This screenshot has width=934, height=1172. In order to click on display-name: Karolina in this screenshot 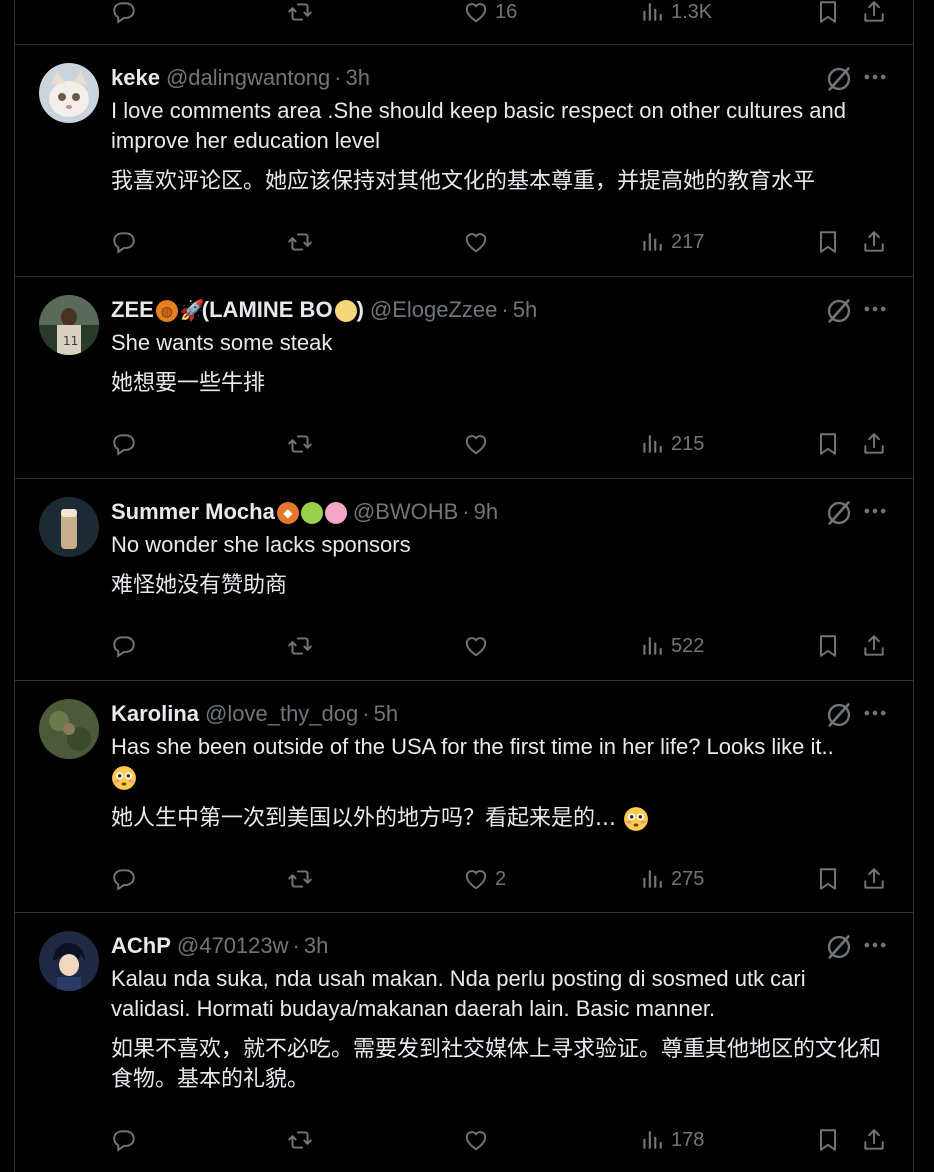, I will do `click(155, 714)`.